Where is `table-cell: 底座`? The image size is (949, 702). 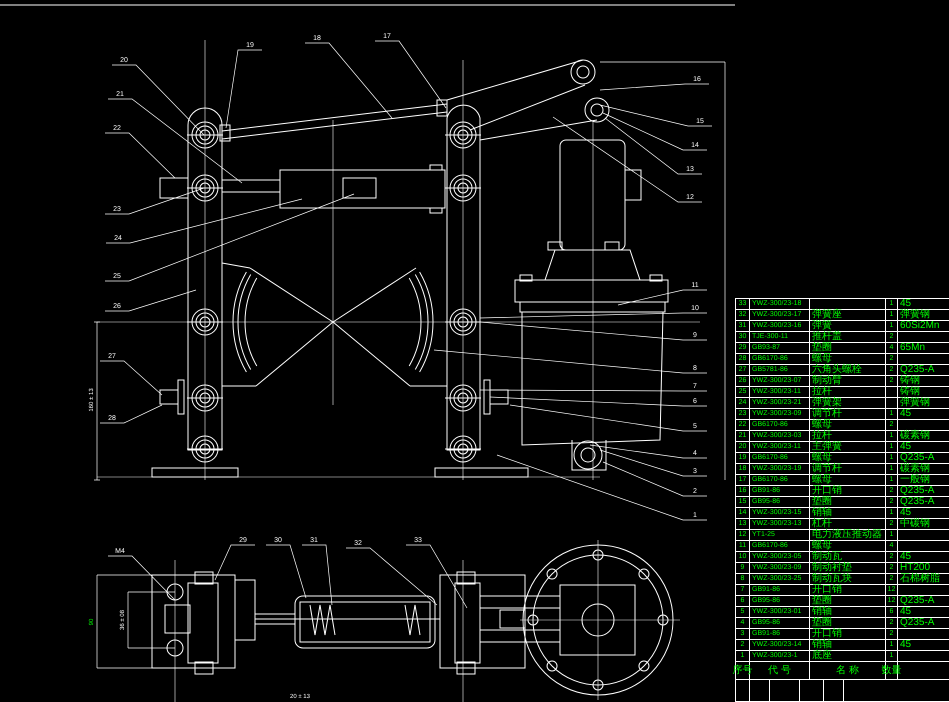
table-cell: 底座 is located at coordinates (848, 656).